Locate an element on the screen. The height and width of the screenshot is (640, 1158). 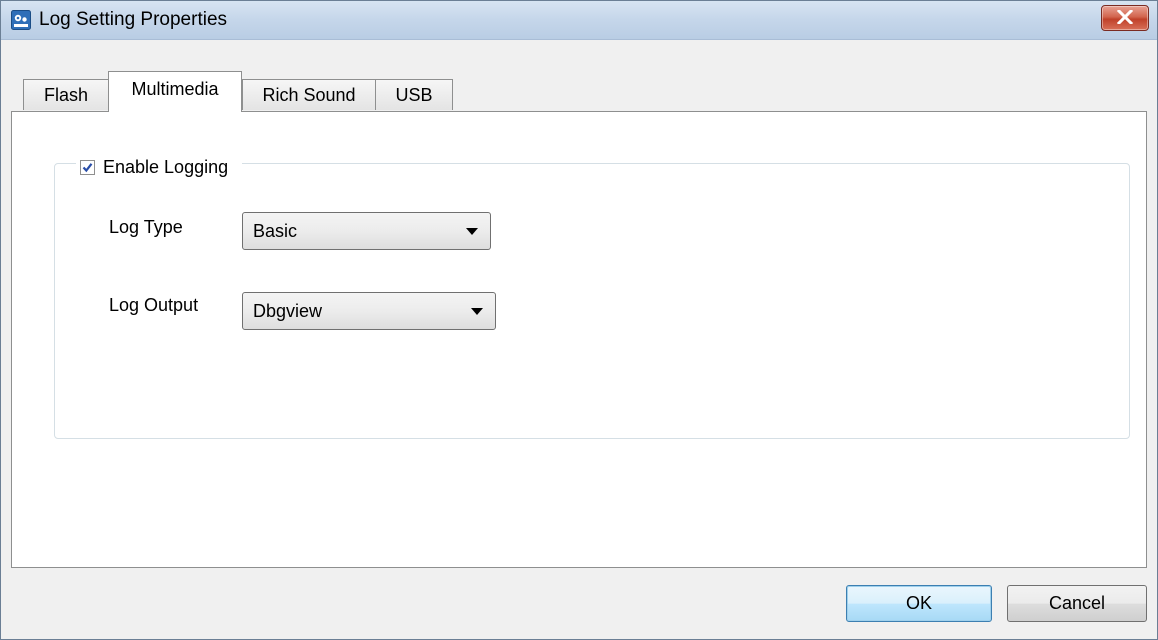
ok-button: OK is located at coordinates (919, 603).